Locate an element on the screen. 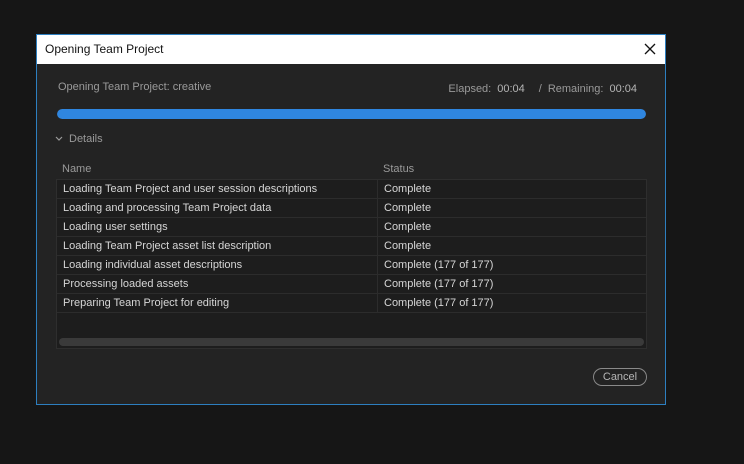 The image size is (744, 464). row-name: Loading and processing Team Project data is located at coordinates (167, 208).